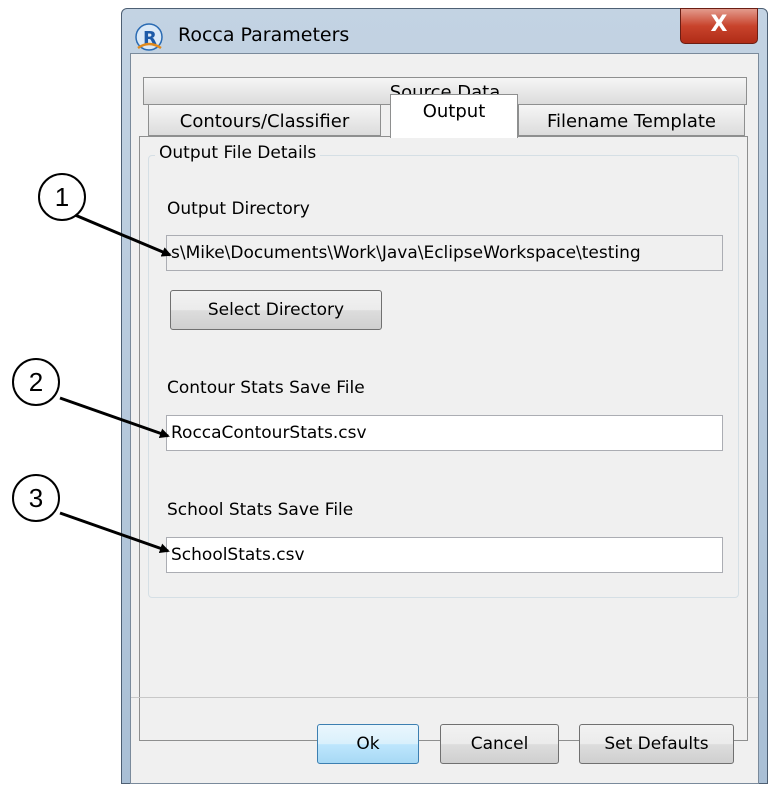 The image size is (768, 785). What do you see at coordinates (62, 197) in the screenshot?
I see `callout-1: 1` at bounding box center [62, 197].